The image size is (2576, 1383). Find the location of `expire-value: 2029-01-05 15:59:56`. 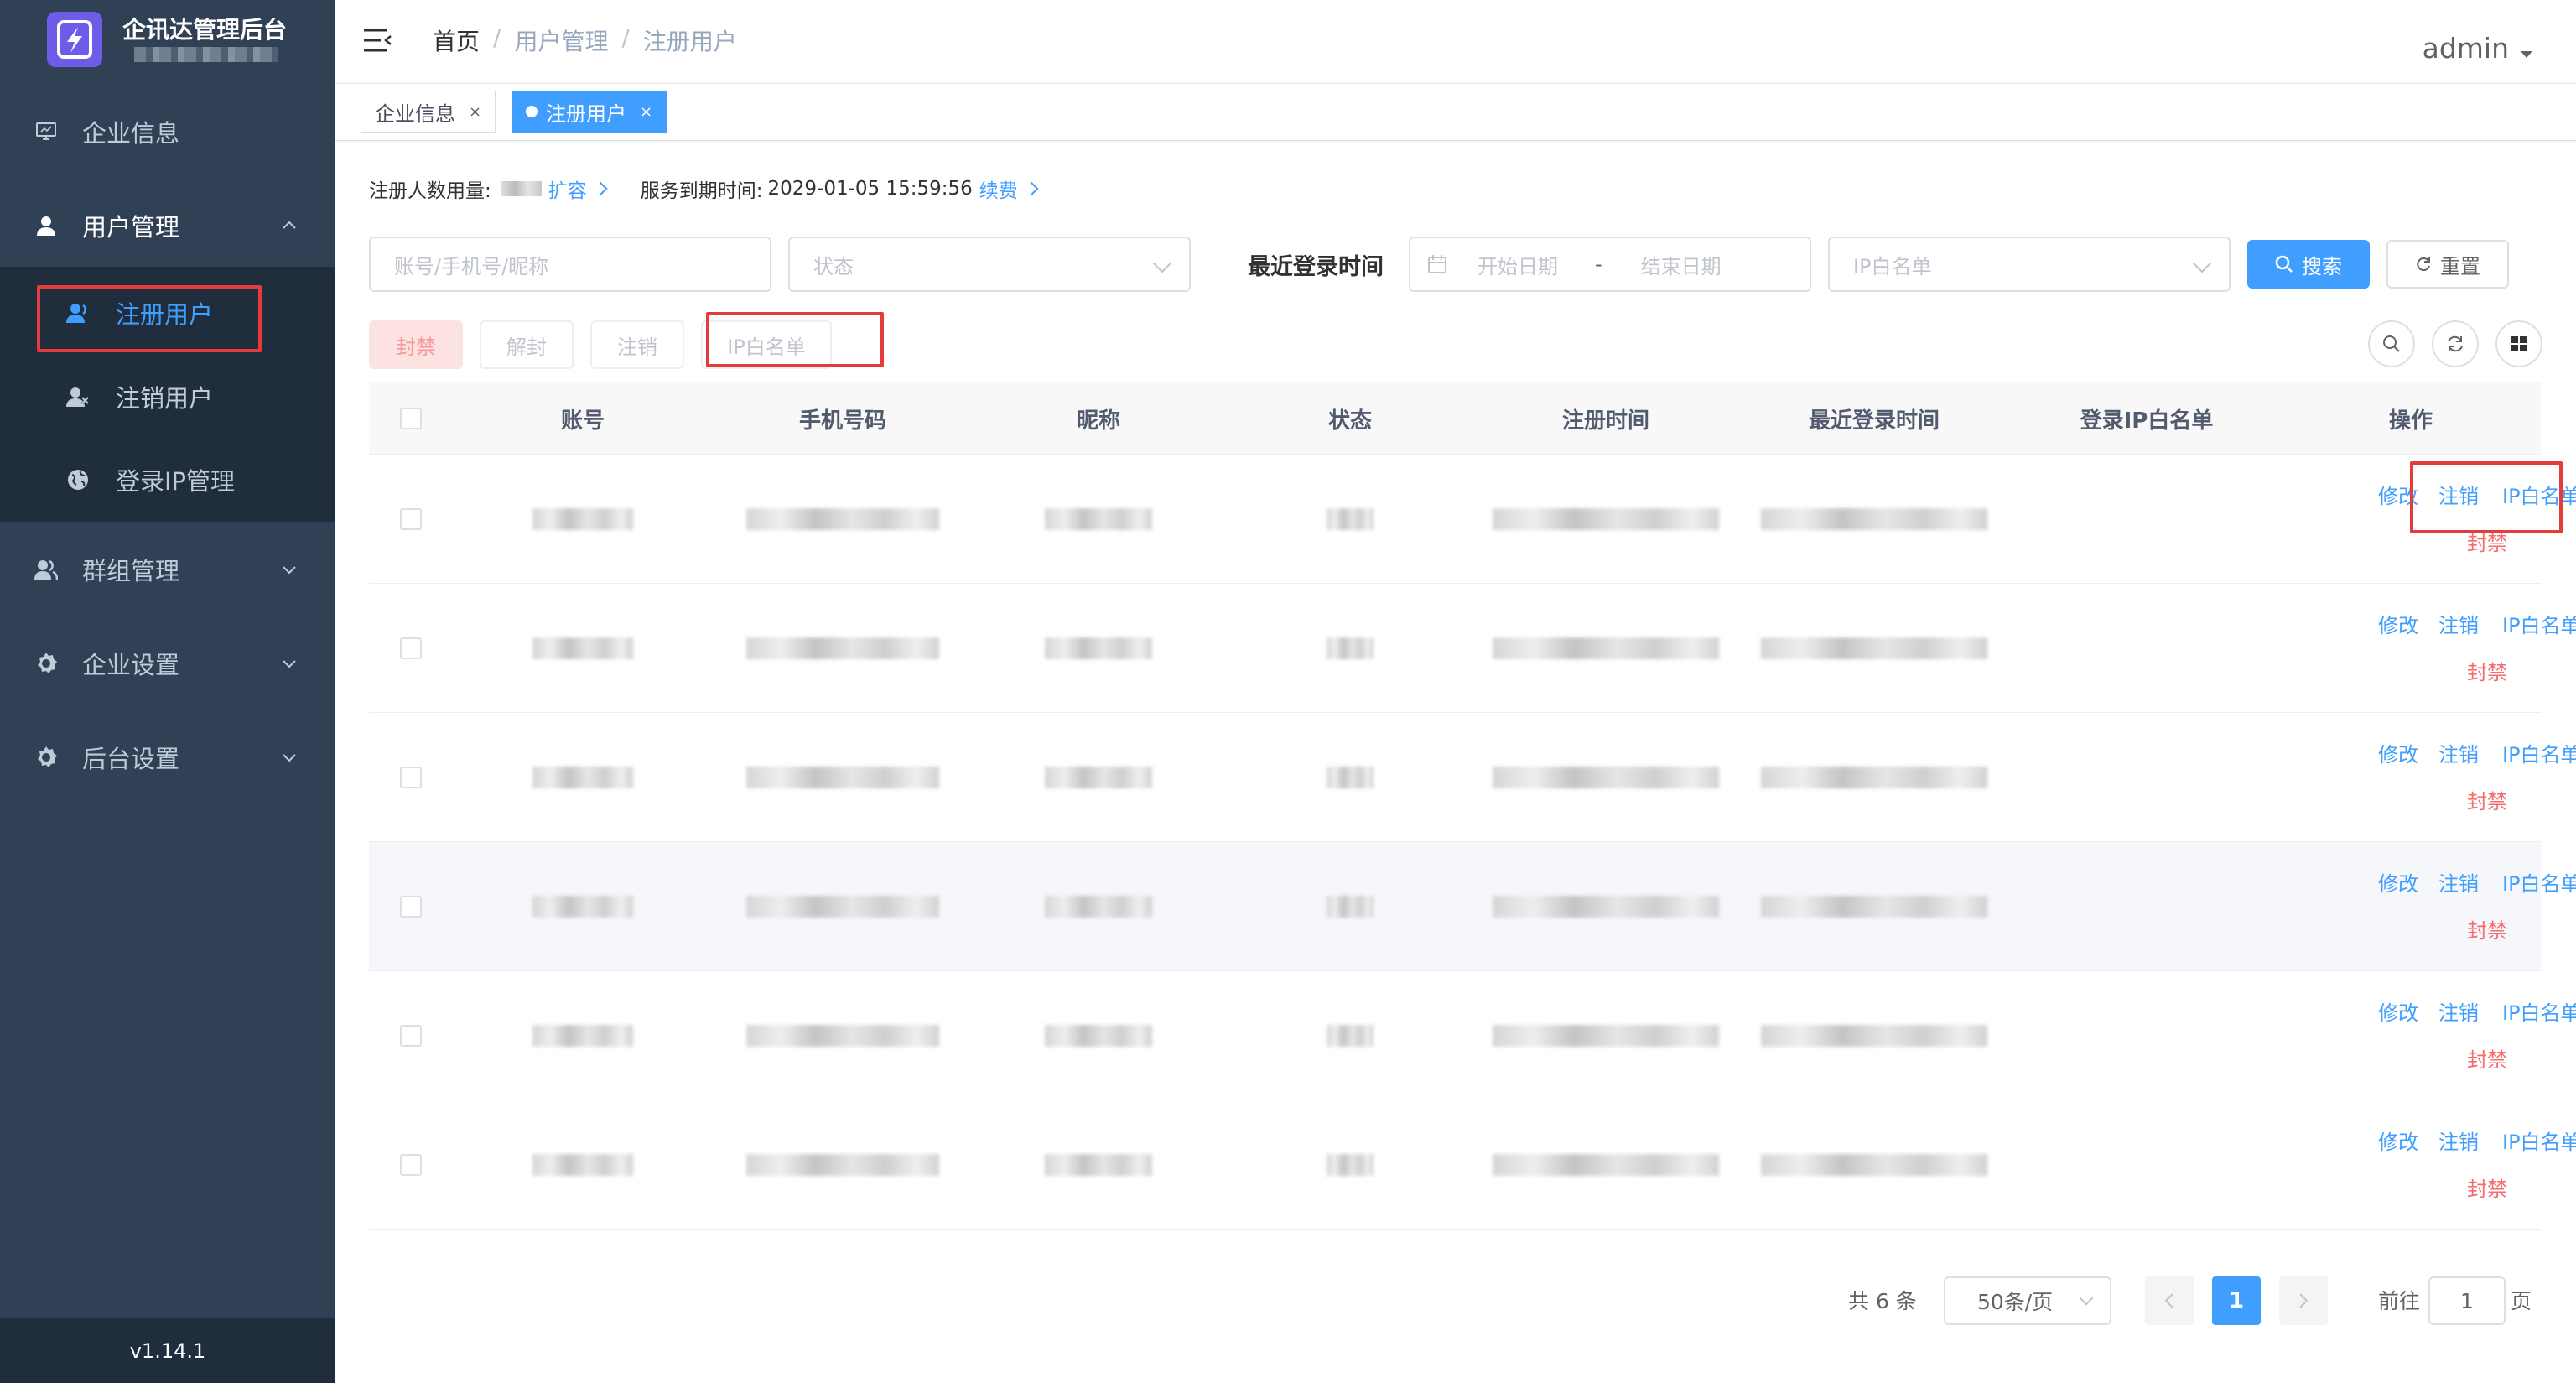

expire-value: 2029-01-05 15:59:56 is located at coordinates (870, 189).